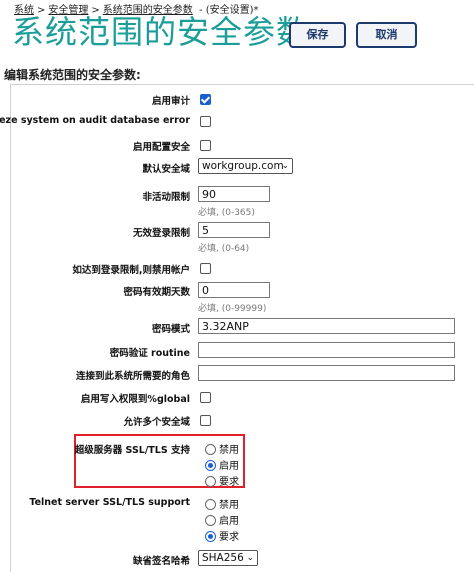 This screenshot has width=474, height=572. I want to click on default-security-domain-label: 默认安全域, so click(166, 169).